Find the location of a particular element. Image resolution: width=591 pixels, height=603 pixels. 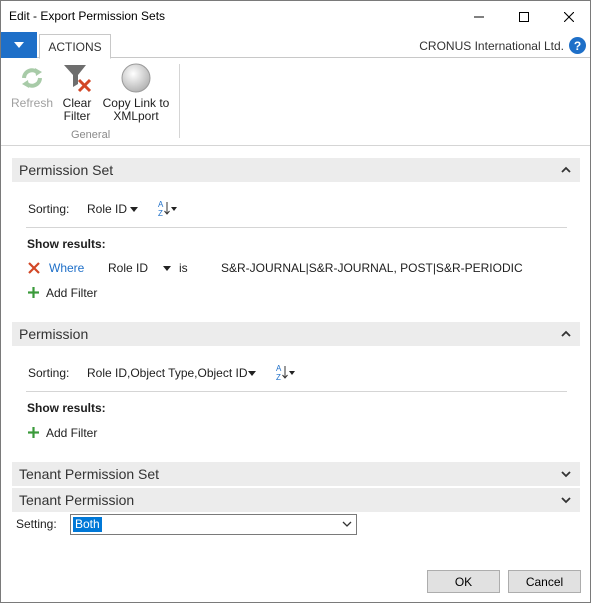

setting-select: Both is located at coordinates (213, 524).